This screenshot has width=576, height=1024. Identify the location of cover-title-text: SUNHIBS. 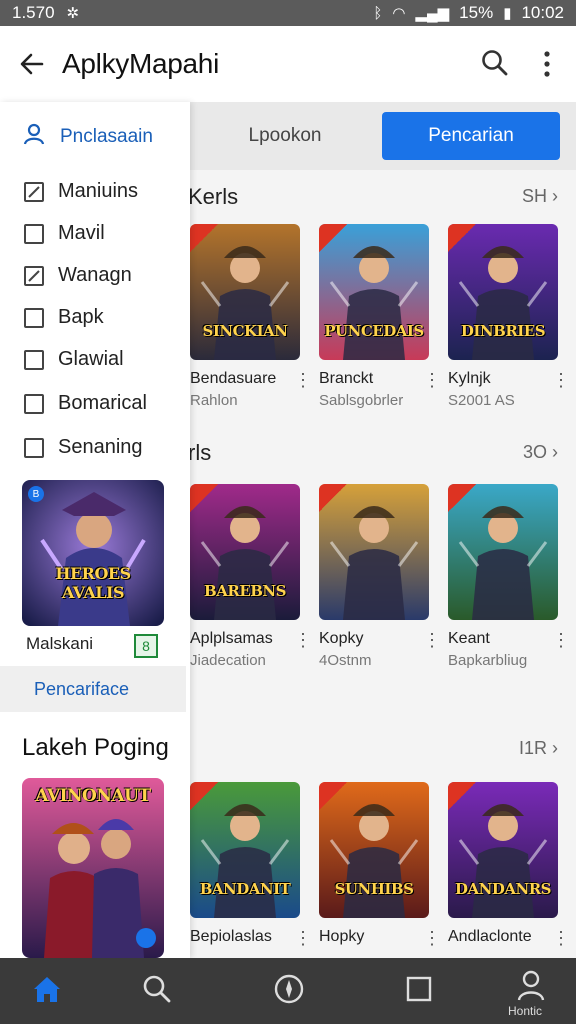
(374, 889).